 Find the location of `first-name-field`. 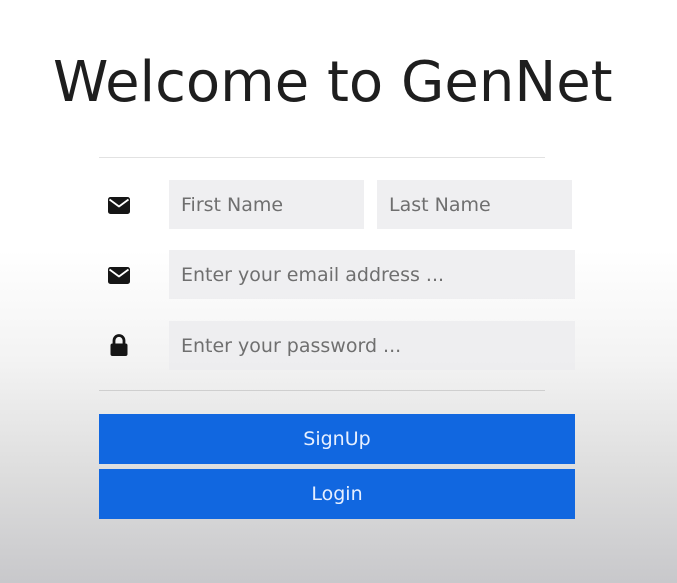

first-name-field is located at coordinates (266, 204).